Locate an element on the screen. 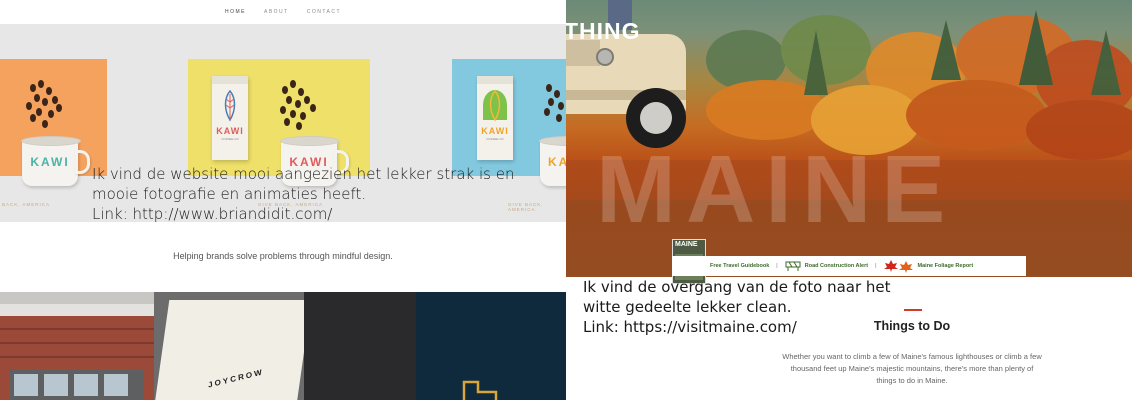  navy-brand-tile is located at coordinates (491, 346).